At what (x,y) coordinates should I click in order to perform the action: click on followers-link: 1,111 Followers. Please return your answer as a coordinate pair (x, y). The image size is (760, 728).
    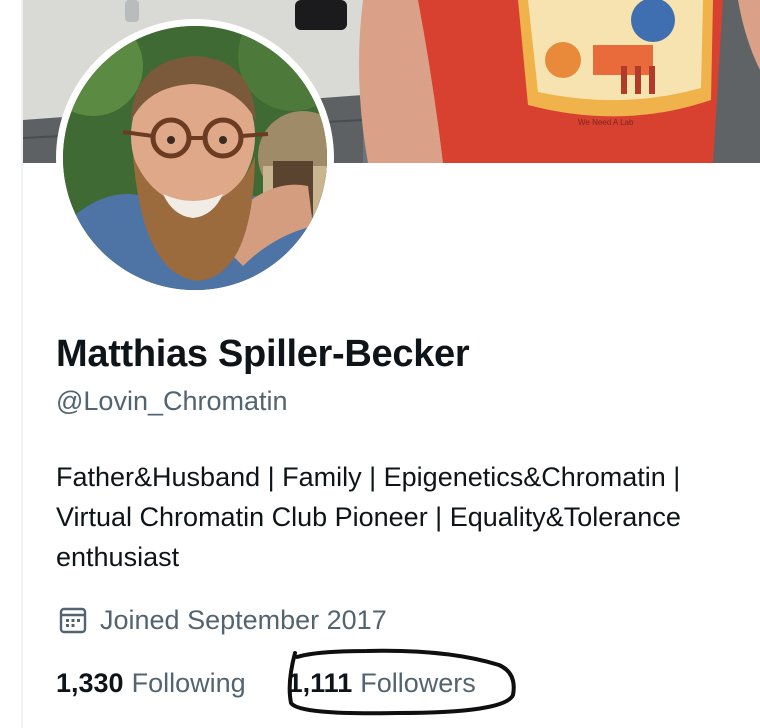
    Looking at the image, I should click on (382, 683).